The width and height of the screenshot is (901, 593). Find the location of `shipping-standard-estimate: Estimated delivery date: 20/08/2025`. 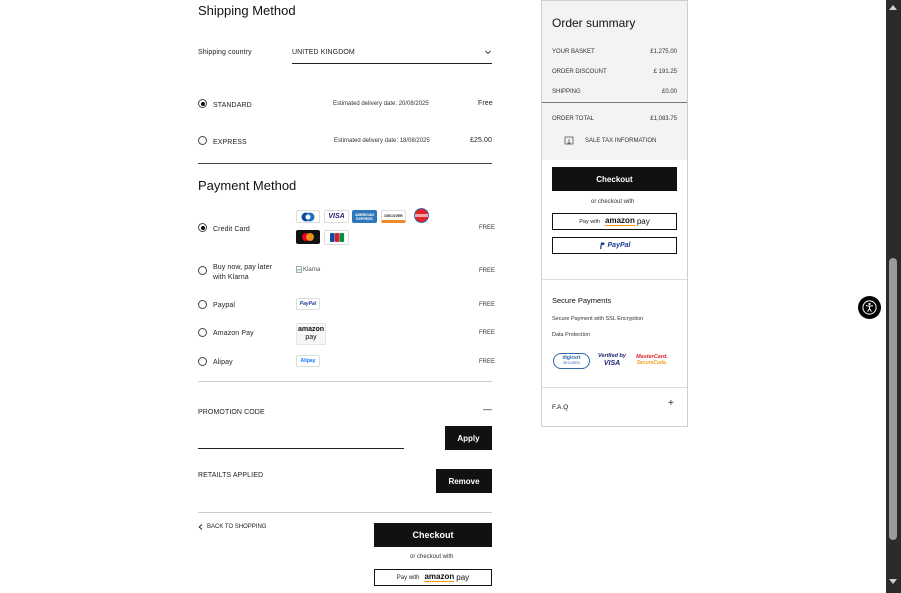

shipping-standard-estimate: Estimated delivery date: 20/08/2025 is located at coordinates (381, 104).